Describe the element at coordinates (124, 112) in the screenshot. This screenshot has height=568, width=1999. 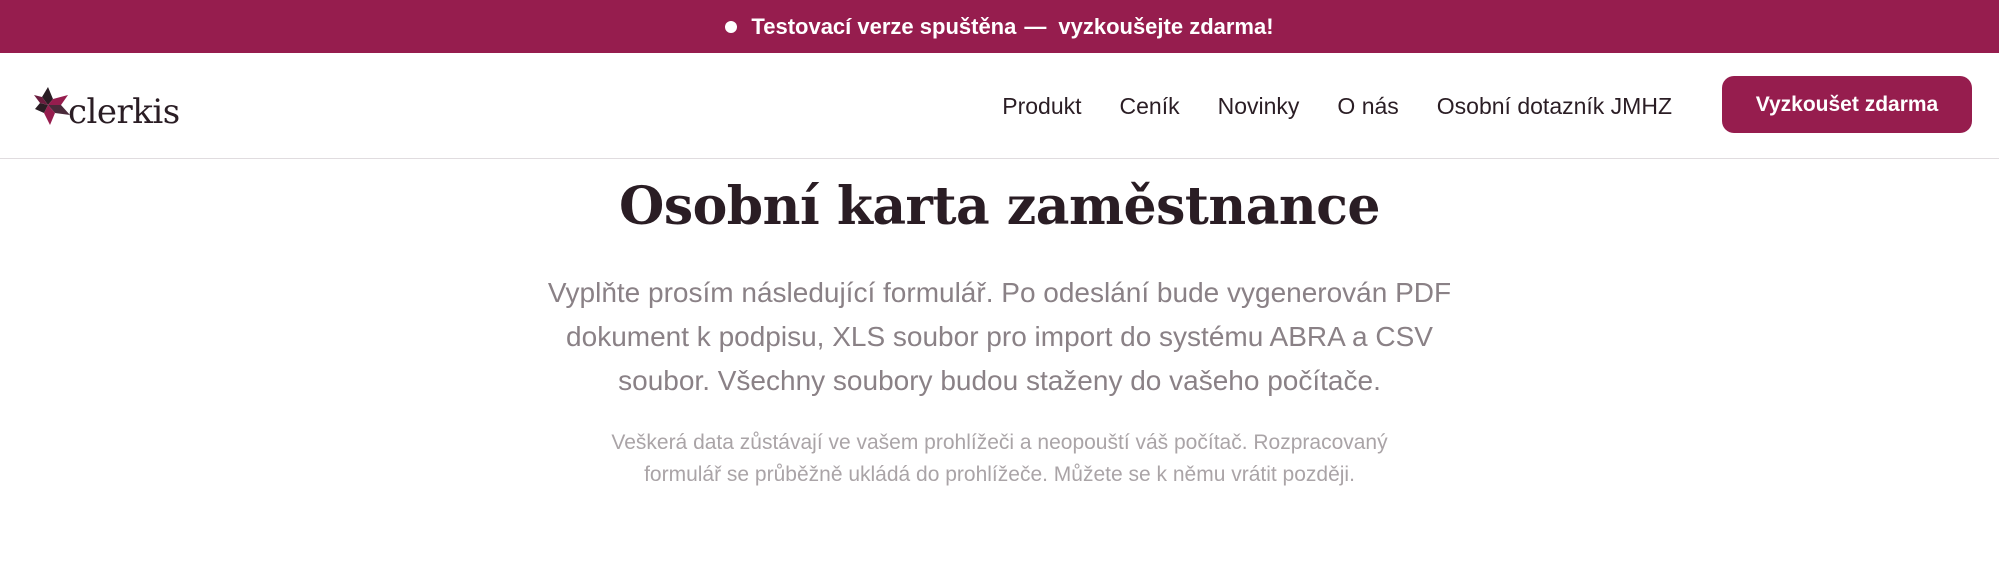
I see `logo-text: clerkis` at that location.